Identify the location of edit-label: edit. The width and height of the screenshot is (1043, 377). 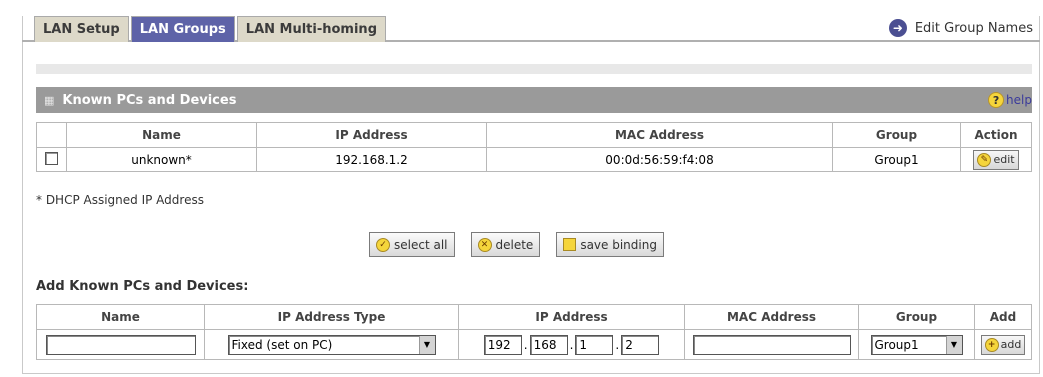
(1004, 159).